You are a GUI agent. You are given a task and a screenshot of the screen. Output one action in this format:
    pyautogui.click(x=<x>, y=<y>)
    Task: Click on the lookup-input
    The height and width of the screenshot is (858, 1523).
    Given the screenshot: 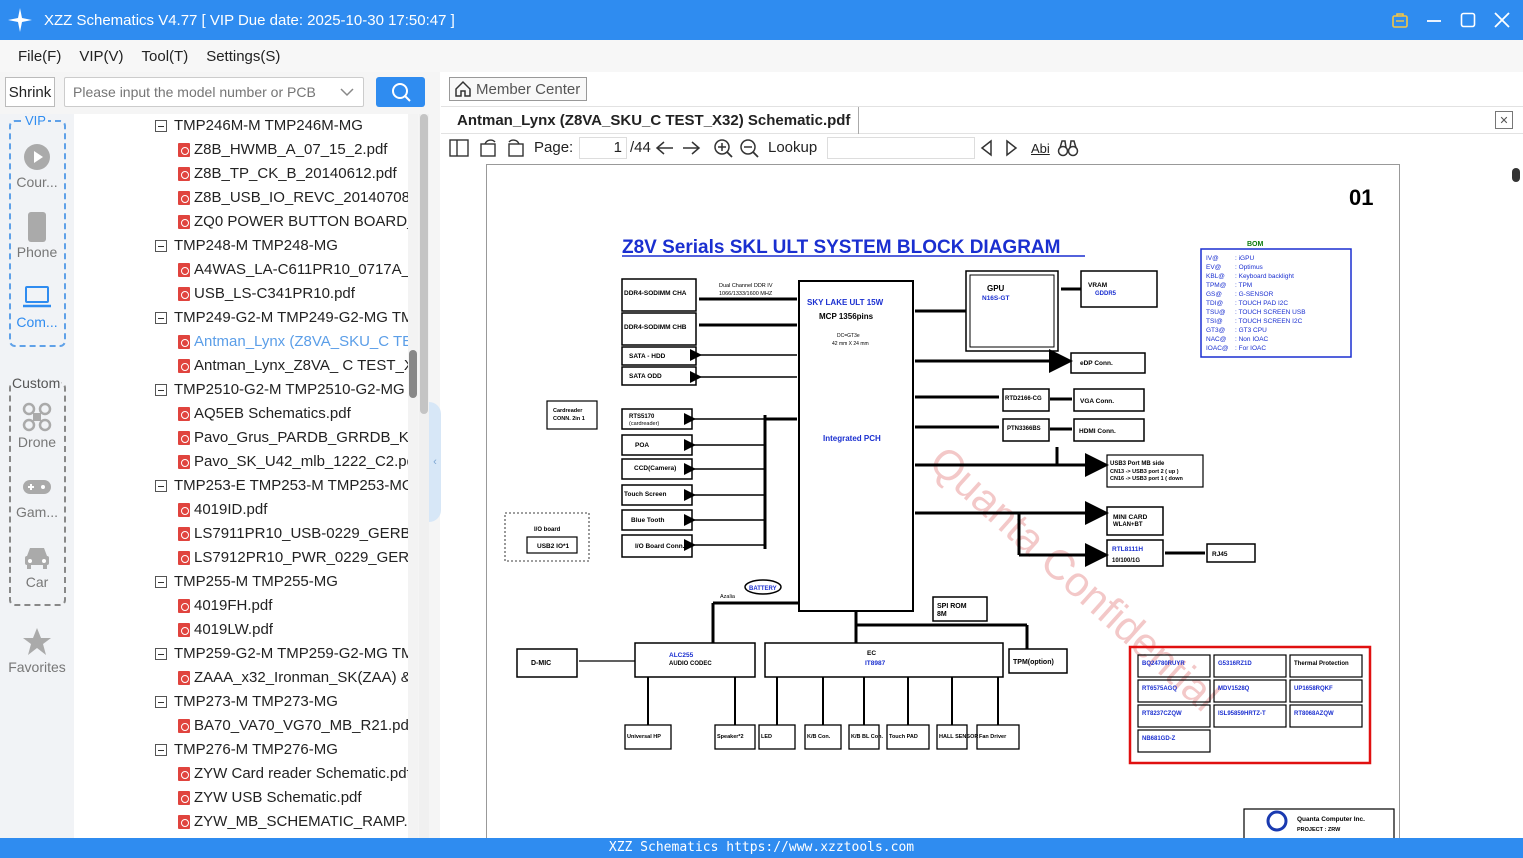 What is the action you would take?
    pyautogui.click(x=901, y=148)
    